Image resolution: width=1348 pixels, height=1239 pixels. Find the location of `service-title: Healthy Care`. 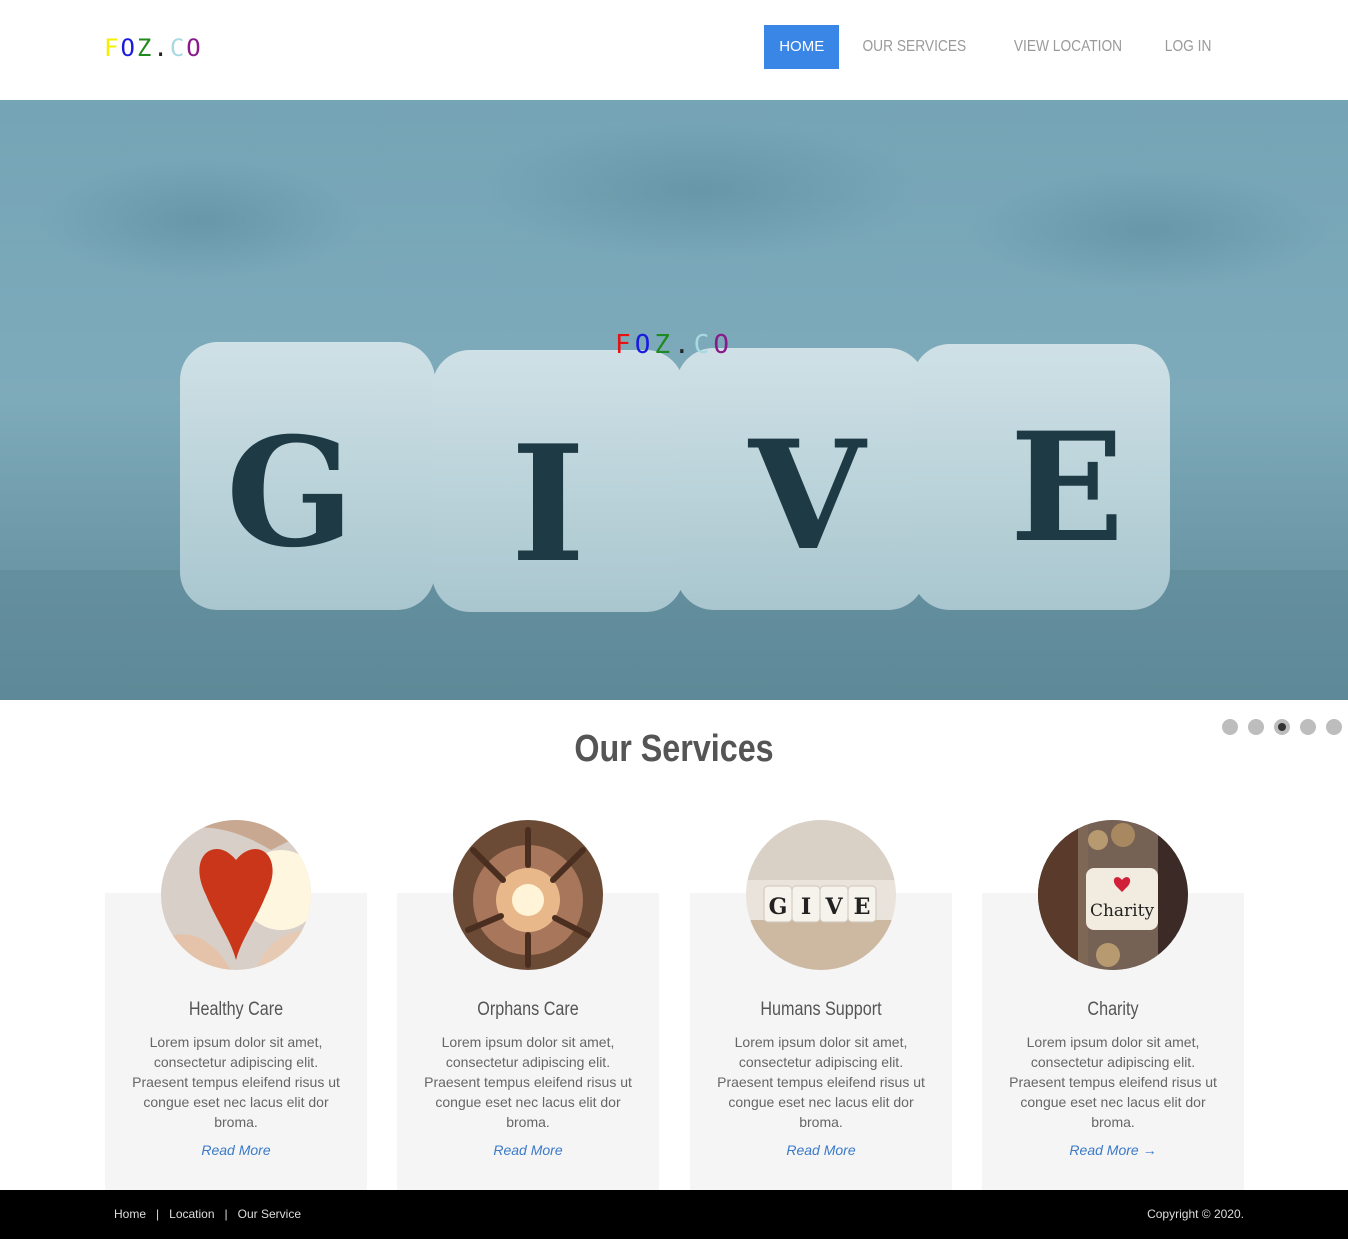

service-title: Healthy Care is located at coordinates (236, 1009).